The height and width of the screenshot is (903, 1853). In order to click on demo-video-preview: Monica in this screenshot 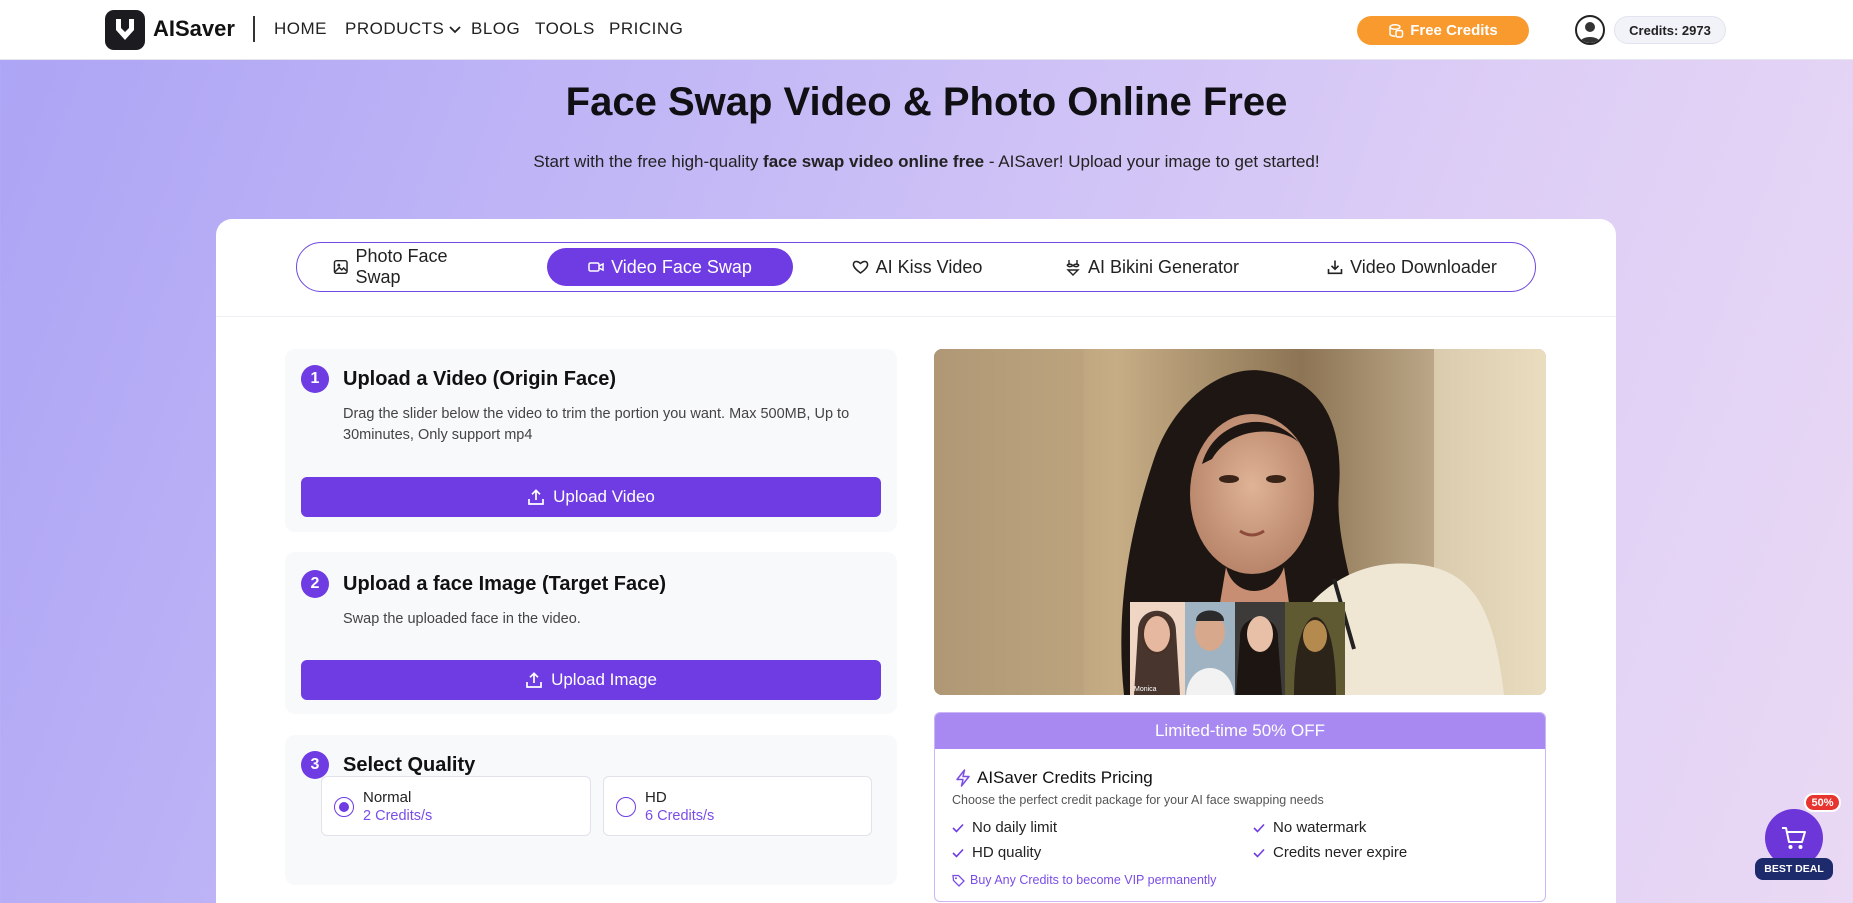, I will do `click(1240, 522)`.